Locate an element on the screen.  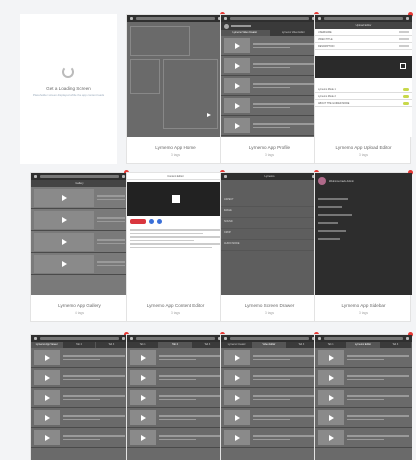
tab-bar: Lyrnemo Creator Video Editor Tab 3 is located at coordinates (269, 345).